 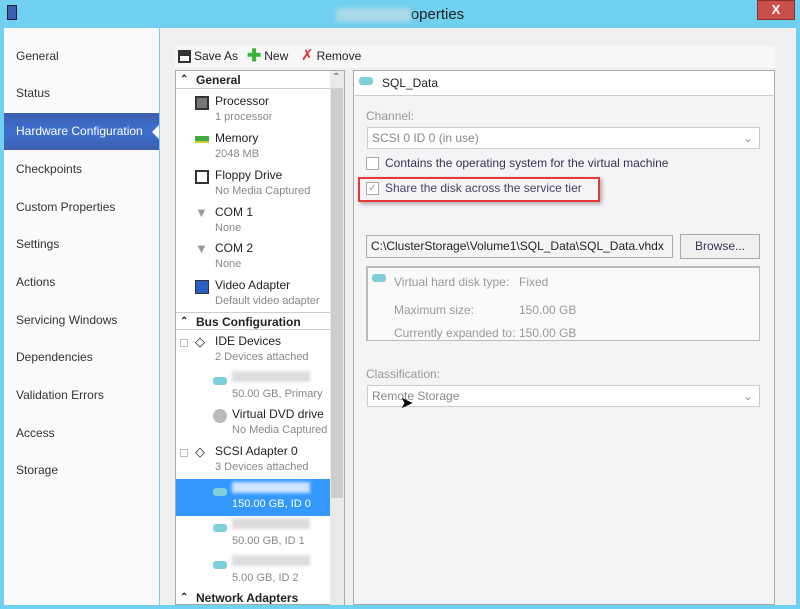 What do you see at coordinates (81, 395) in the screenshot?
I see `nav-validation-errors: Validation Errors` at bounding box center [81, 395].